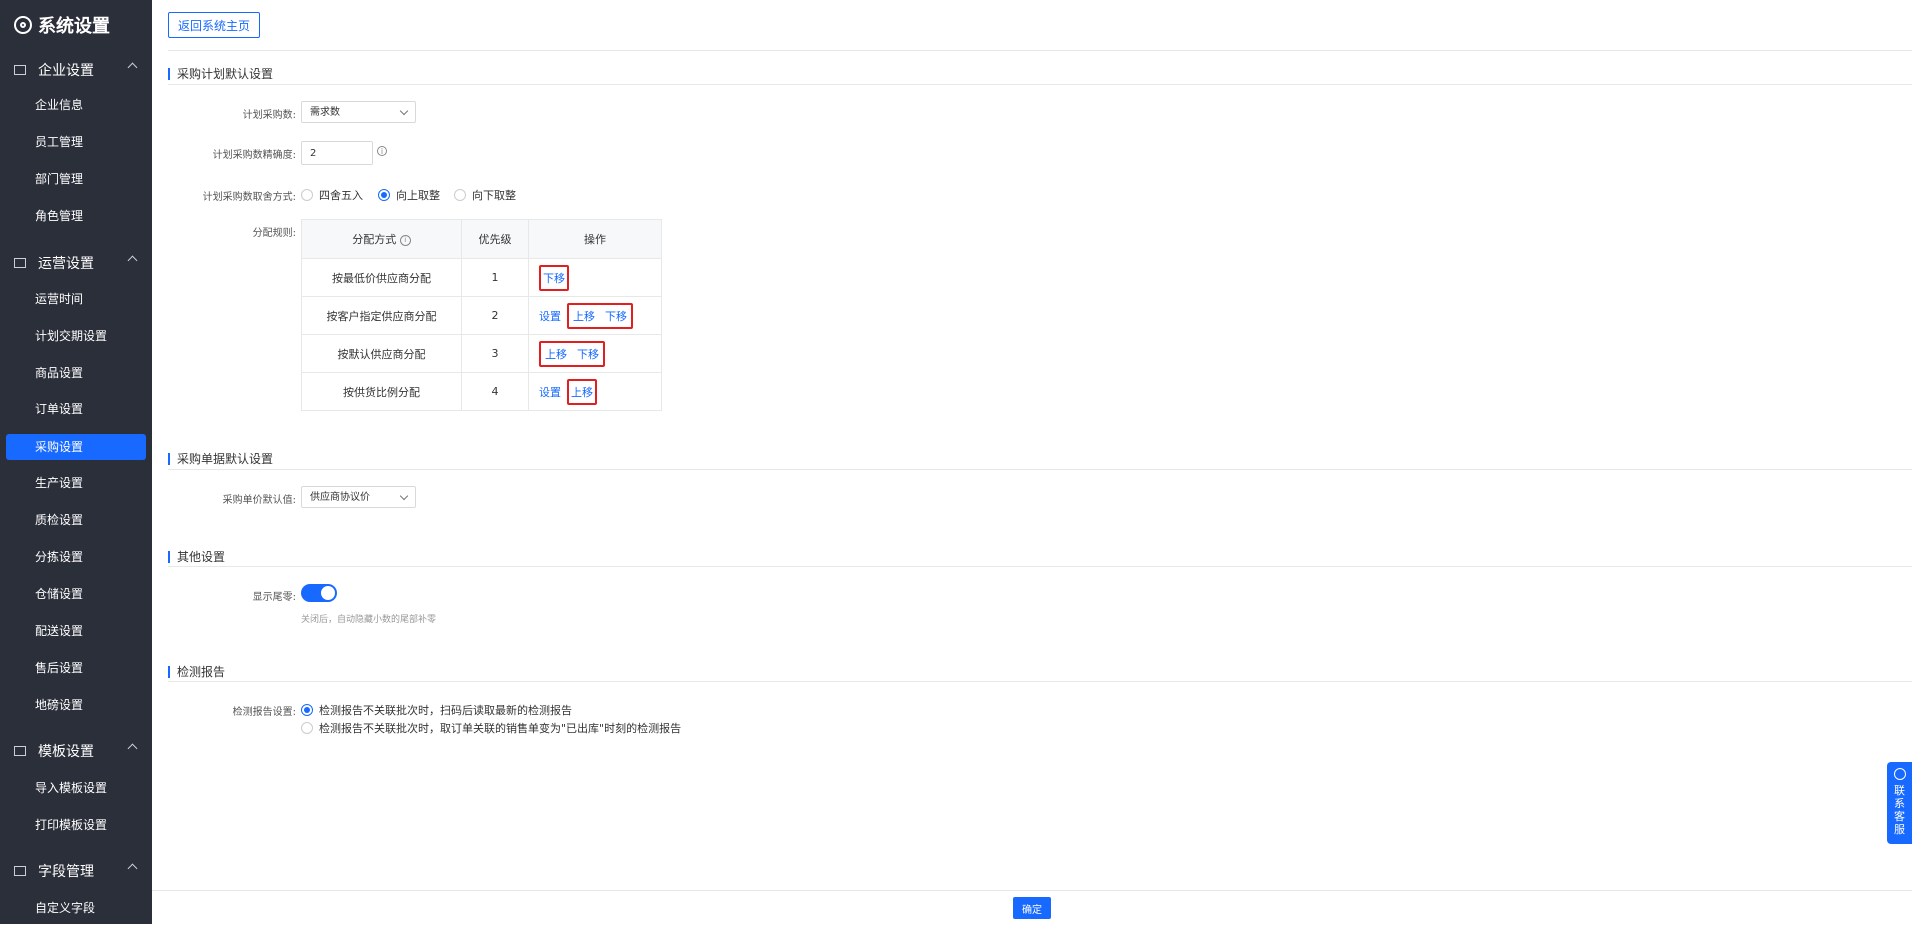 This screenshot has height=925, width=1912. Describe the element at coordinates (358, 112) in the screenshot. I see `plan-qty-select: 需求数` at that location.